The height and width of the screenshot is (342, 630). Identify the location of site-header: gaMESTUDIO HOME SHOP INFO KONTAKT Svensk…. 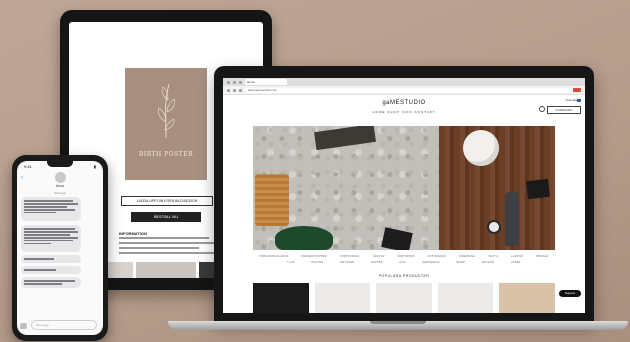
(404, 106).